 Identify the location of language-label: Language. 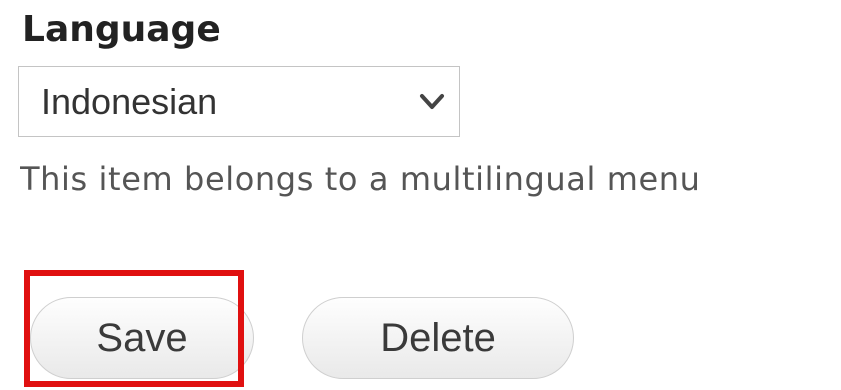
(121, 29).